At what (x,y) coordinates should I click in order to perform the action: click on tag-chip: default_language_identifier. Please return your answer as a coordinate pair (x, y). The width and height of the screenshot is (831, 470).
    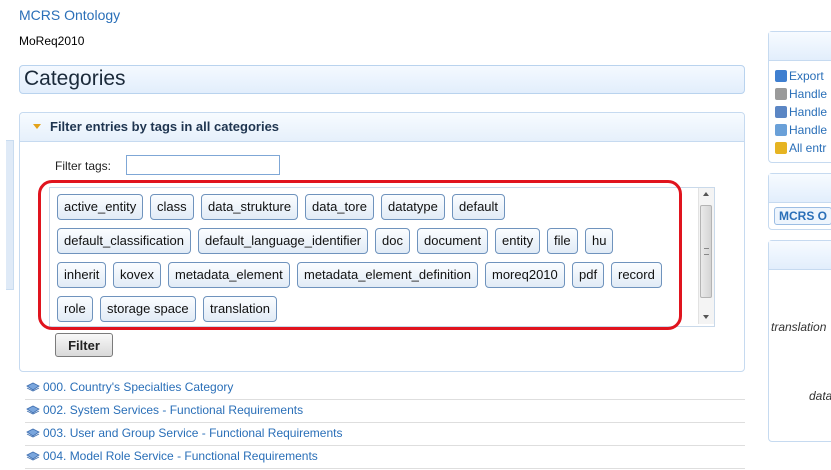
    Looking at the image, I should click on (283, 241).